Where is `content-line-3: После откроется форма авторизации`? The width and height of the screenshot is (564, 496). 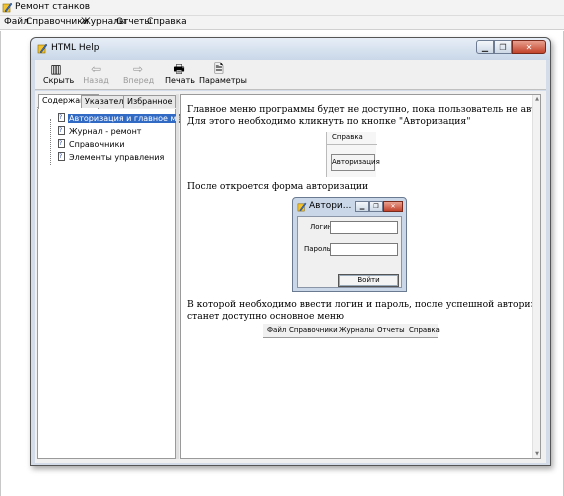
content-line-3: После откроется форма авторизации is located at coordinates (278, 186).